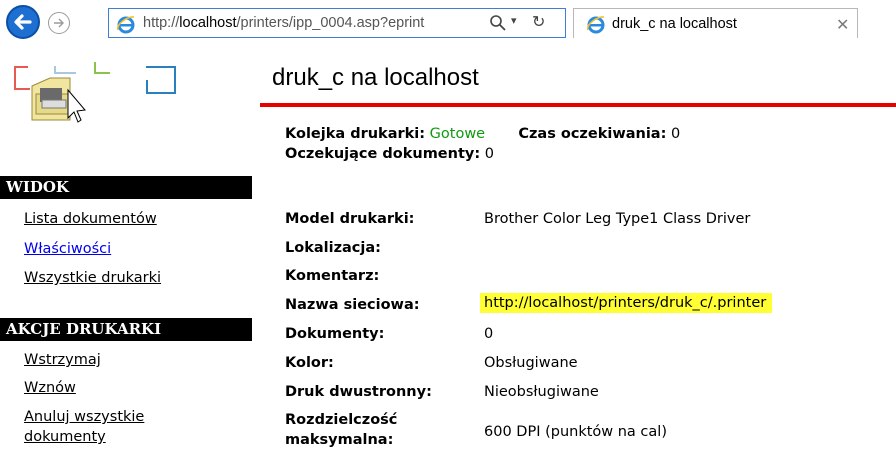  What do you see at coordinates (126, 329) in the screenshot?
I see `sidebar-heading-actions: AKCJE DRUKARKI` at bounding box center [126, 329].